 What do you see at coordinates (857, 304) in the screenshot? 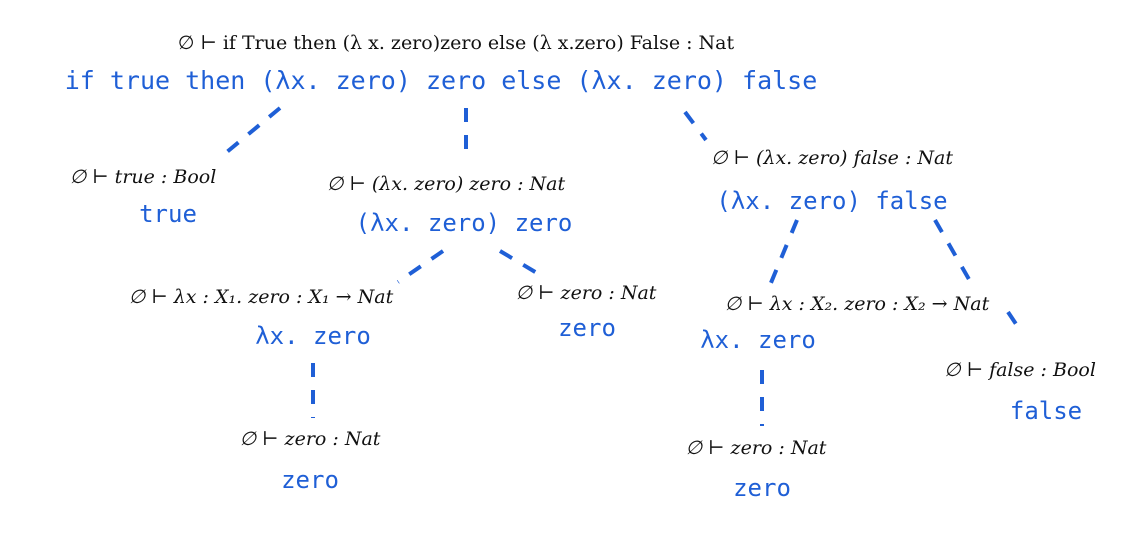
I see `lam2-judgement: ∅ ⊢ λx : X₂. zero : X₂ → Nat` at bounding box center [857, 304].